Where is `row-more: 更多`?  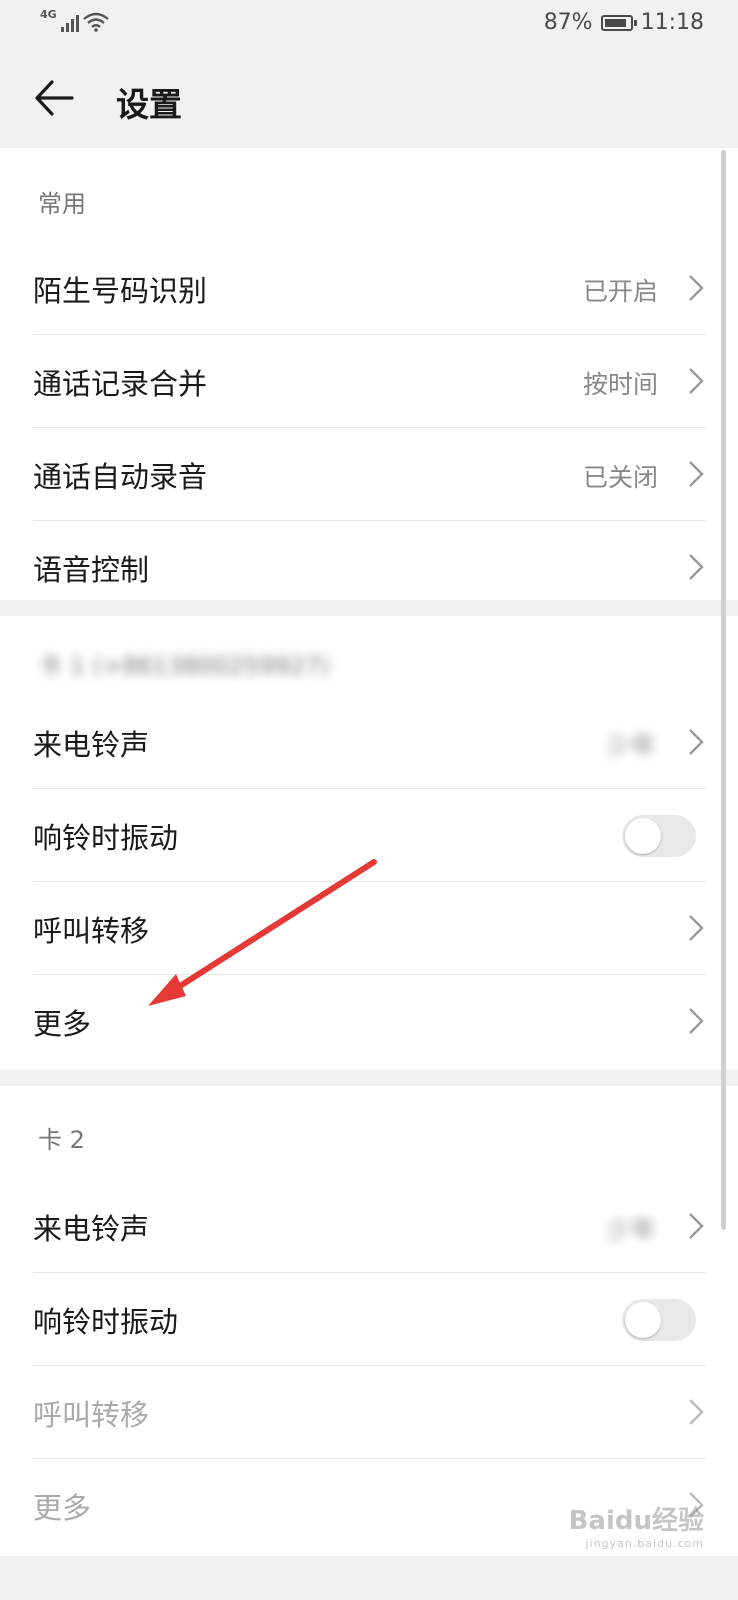 row-more: 更多 is located at coordinates (369, 1021).